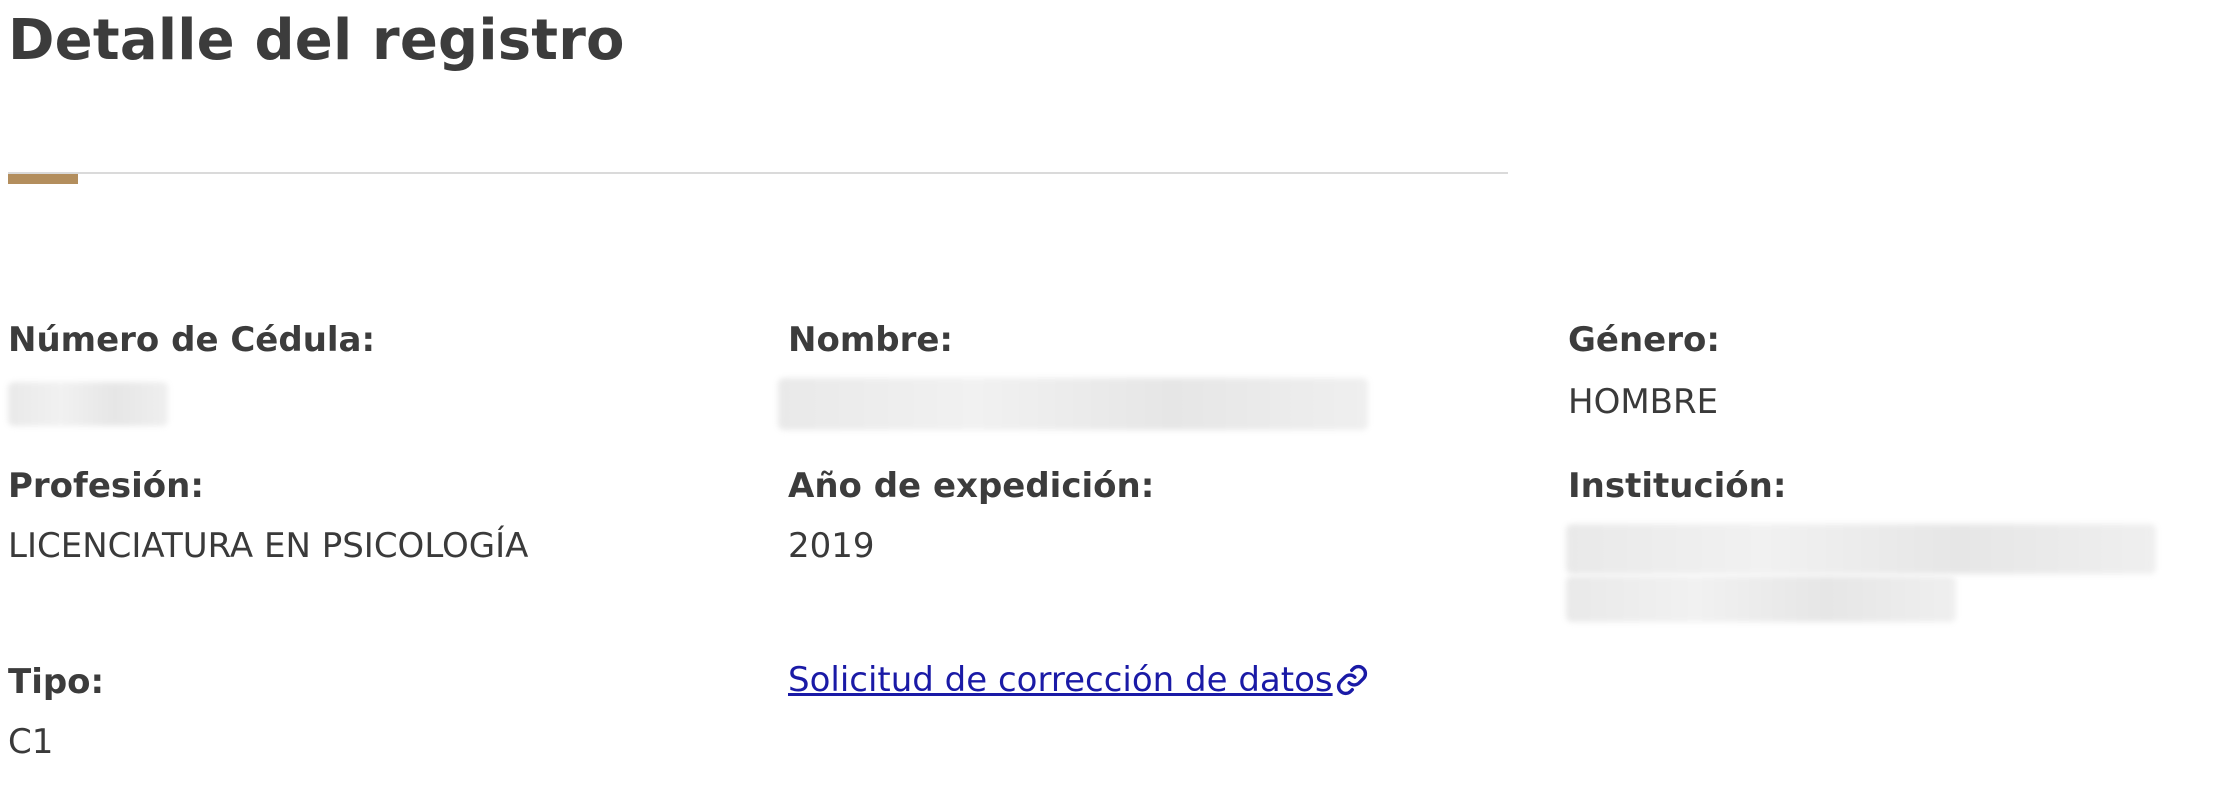 This screenshot has height=810, width=2218. I want to click on nombre-label: Nombre:, so click(871, 340).